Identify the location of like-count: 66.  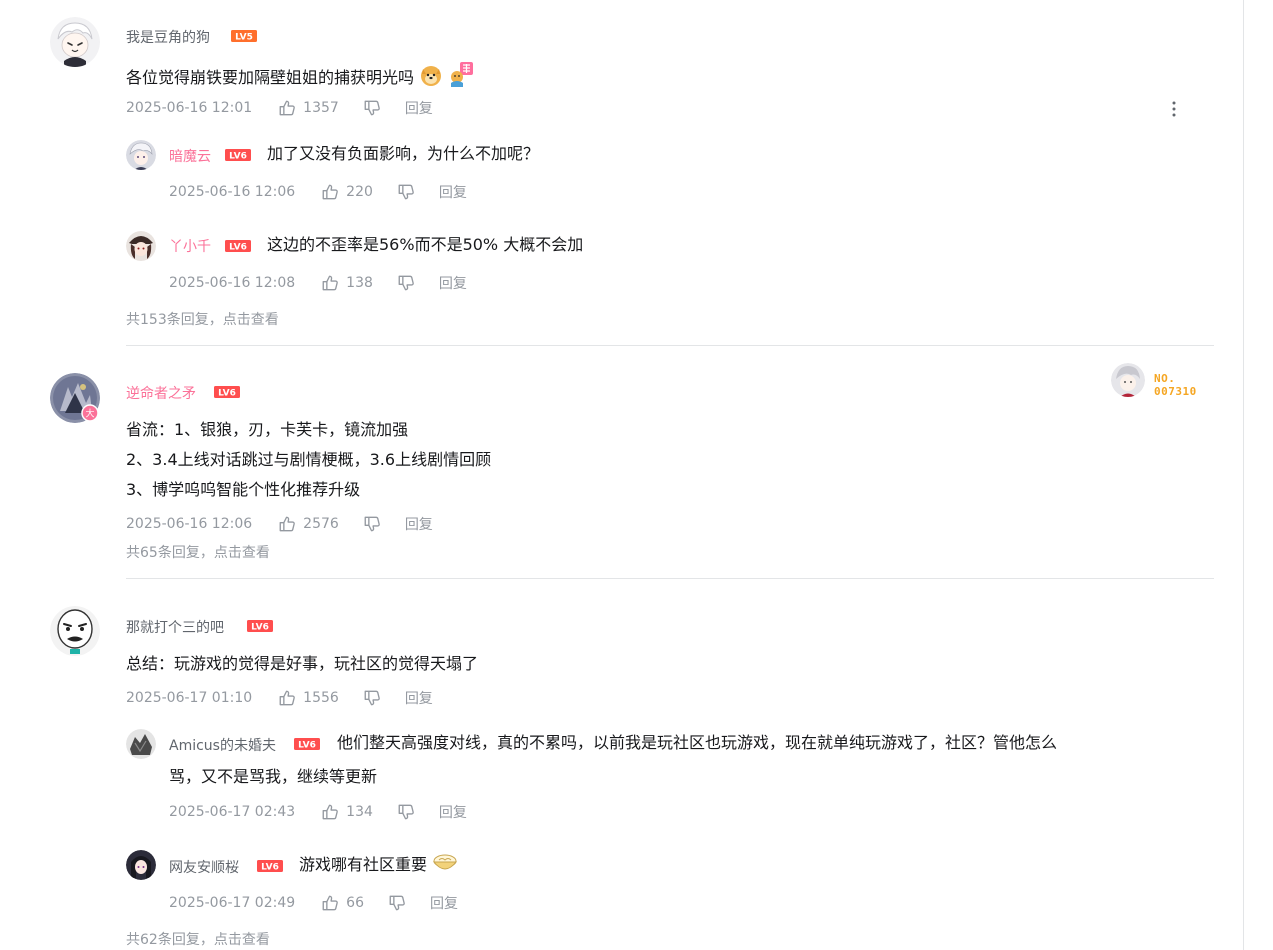
(355, 903).